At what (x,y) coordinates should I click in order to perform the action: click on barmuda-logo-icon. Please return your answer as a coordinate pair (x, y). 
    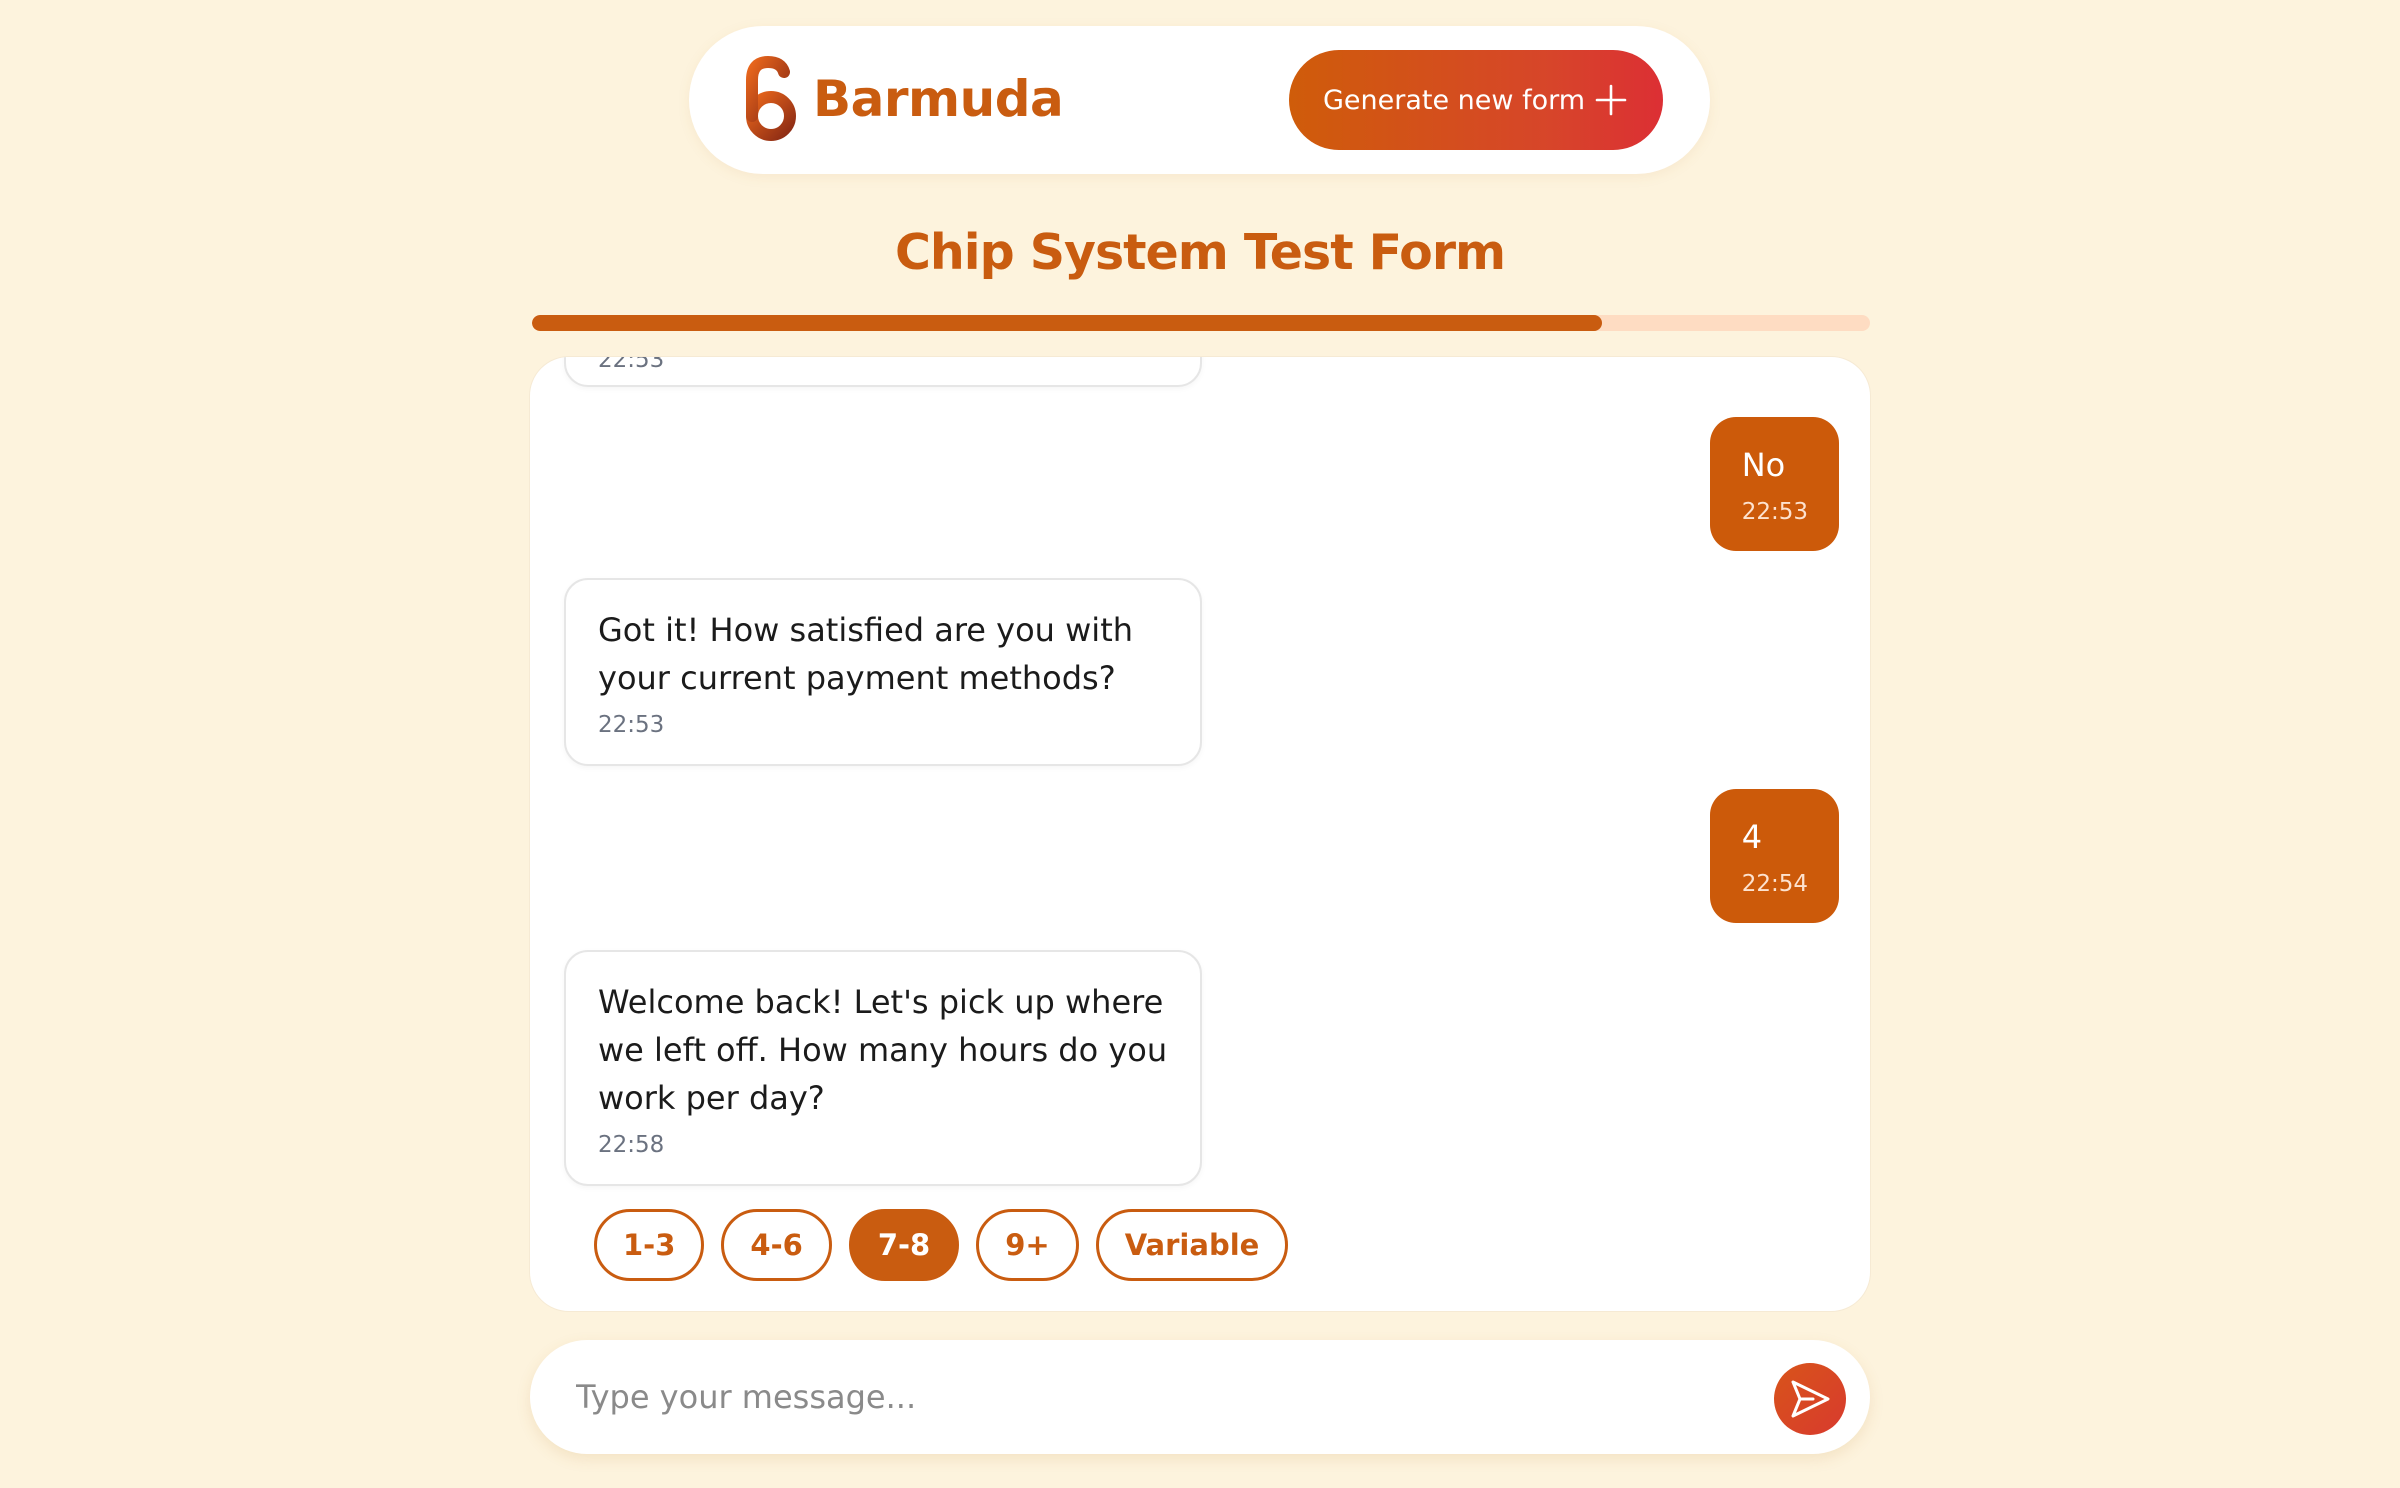
    Looking at the image, I should click on (768, 99).